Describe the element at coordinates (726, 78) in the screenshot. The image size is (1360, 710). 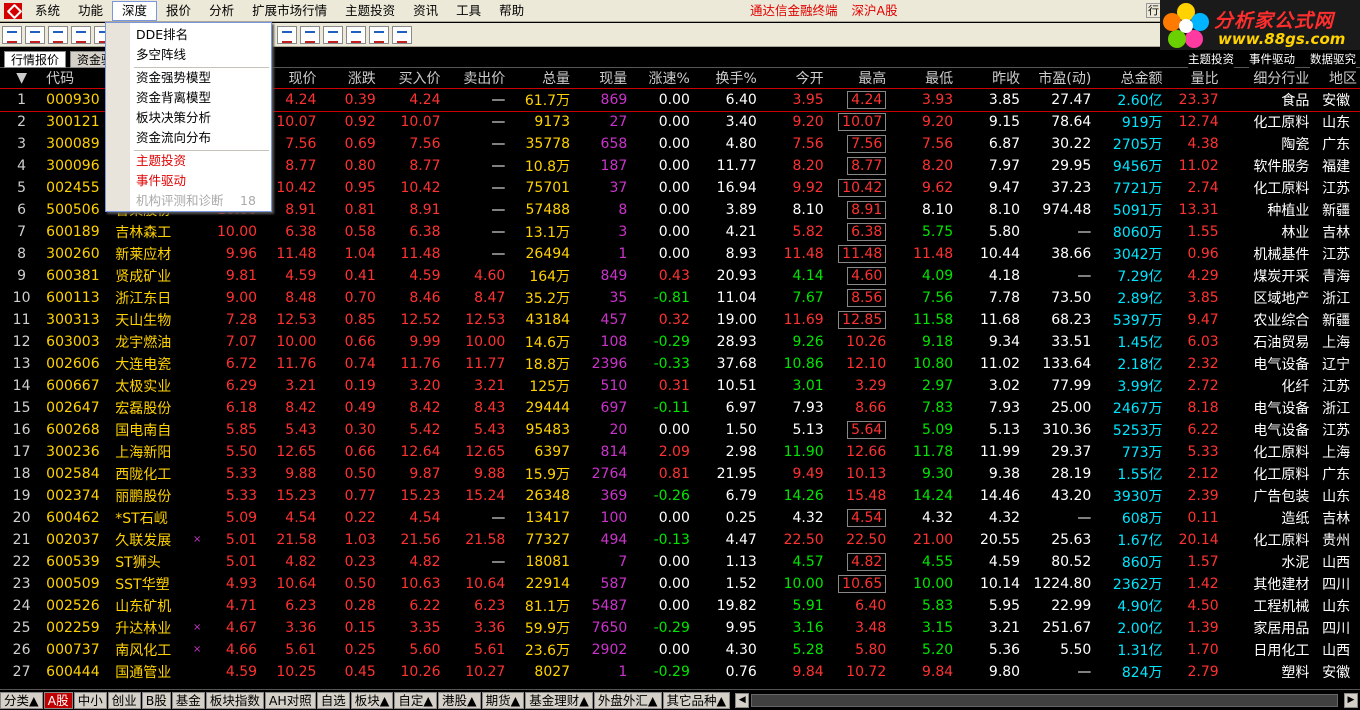
I see `col-turnover-header: 换手%` at that location.